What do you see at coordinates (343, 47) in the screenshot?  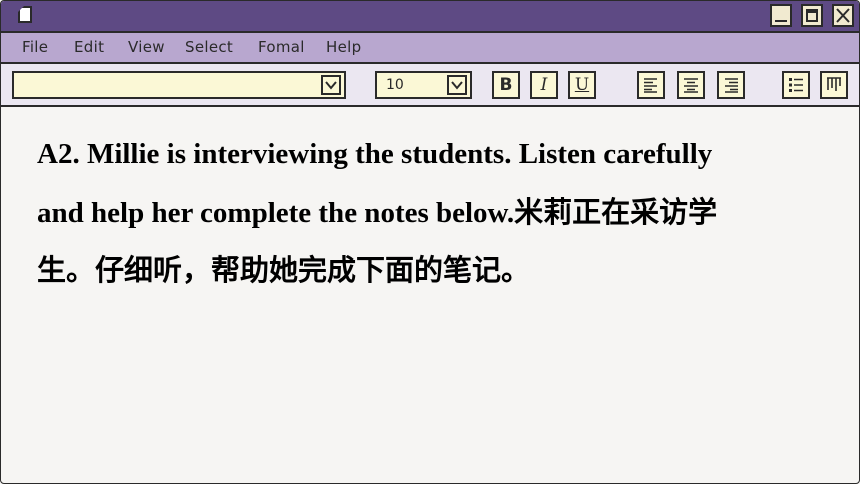 I see `menu-help: Help` at bounding box center [343, 47].